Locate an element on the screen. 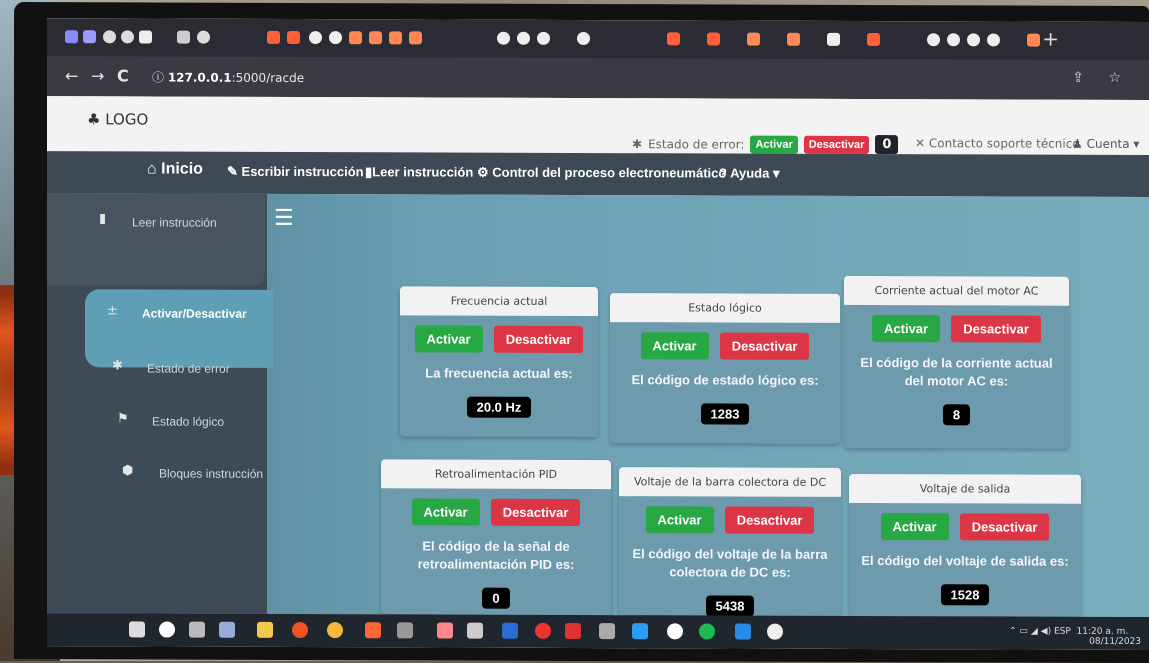 The image size is (1149, 663). nav-read-label: Leer instrucción is located at coordinates (423, 172).